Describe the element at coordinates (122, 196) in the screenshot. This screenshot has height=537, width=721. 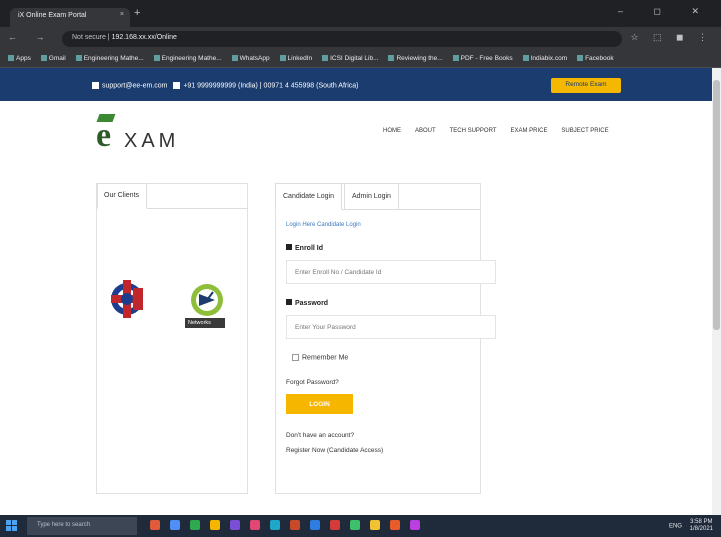
I see `tab-our-clients: Our Clients` at that location.